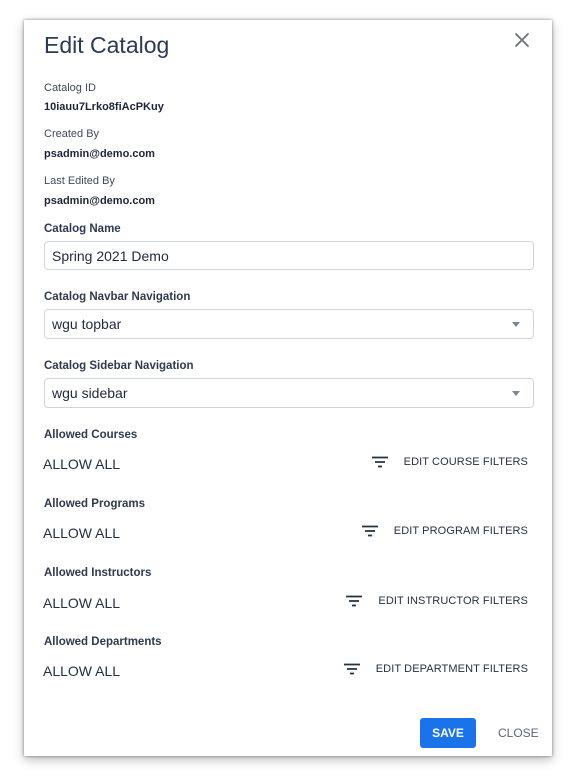 The height and width of the screenshot is (781, 577). Describe the element at coordinates (448, 733) in the screenshot. I see `save-button: SAVE` at that location.